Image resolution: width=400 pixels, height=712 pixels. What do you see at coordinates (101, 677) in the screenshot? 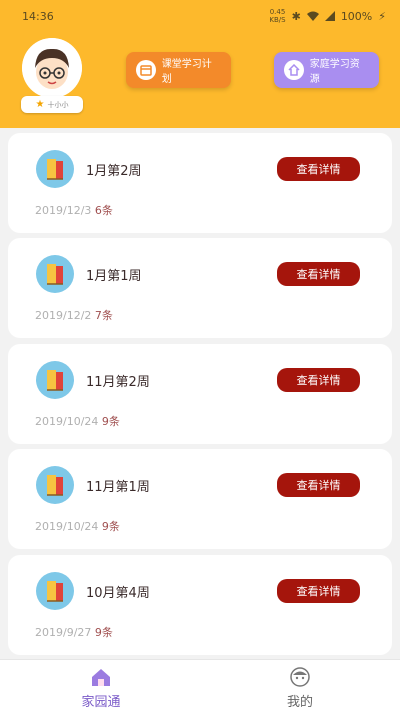
I see `home-icon` at bounding box center [101, 677].